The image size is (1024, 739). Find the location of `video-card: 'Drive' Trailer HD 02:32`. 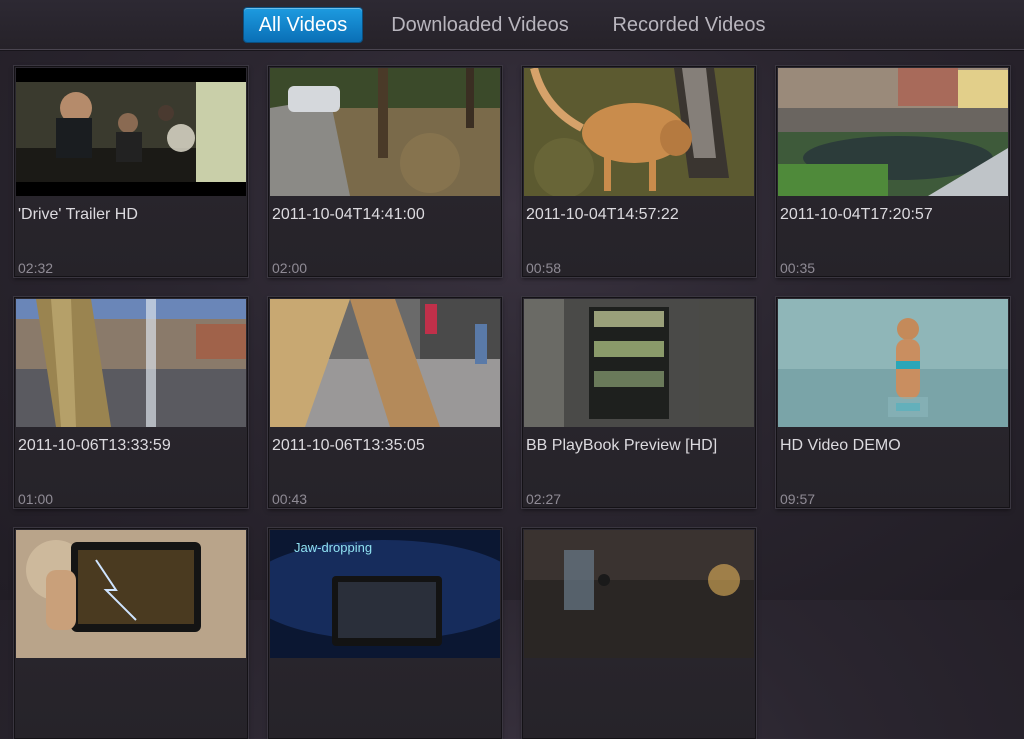

video-card: 'Drive' Trailer HD 02:32 is located at coordinates (131, 171).